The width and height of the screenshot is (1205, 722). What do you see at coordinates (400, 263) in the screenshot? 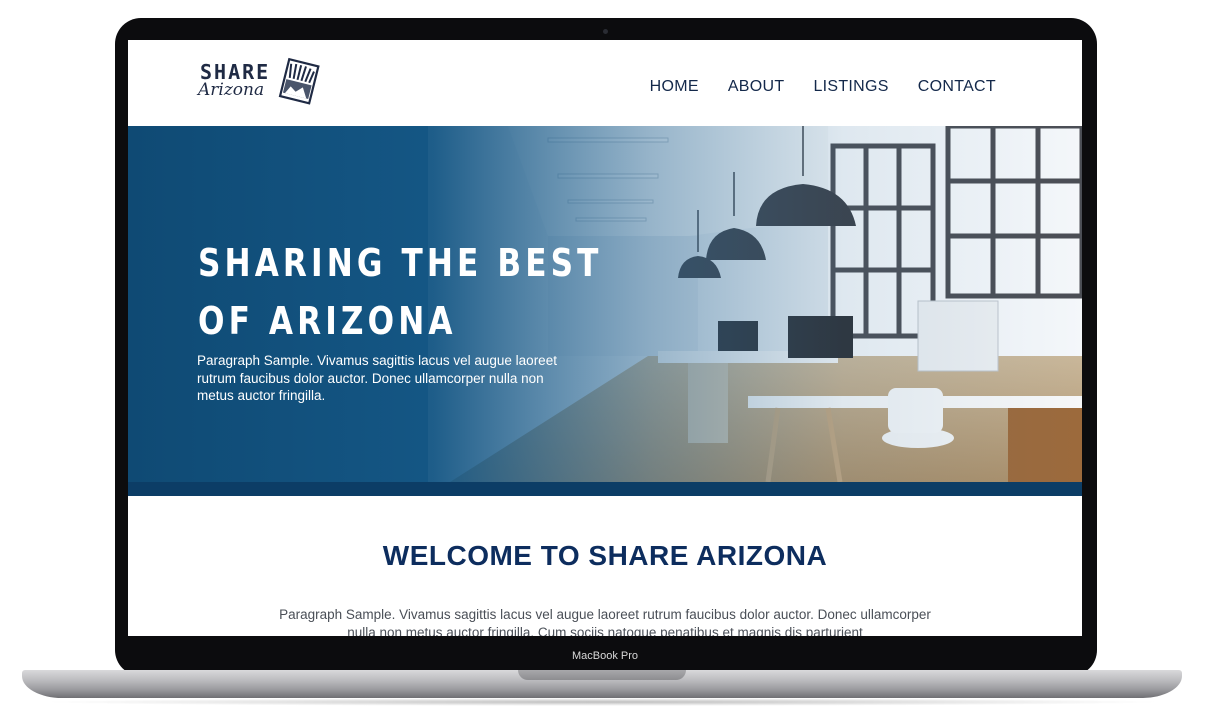
I see `hero-title-line-1: SHARING THE BEST` at bounding box center [400, 263].